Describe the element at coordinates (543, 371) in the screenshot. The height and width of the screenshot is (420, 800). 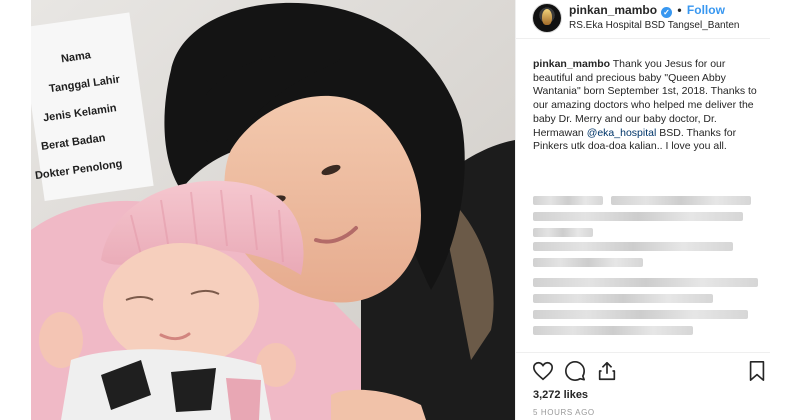
I see `heart-icon` at that location.